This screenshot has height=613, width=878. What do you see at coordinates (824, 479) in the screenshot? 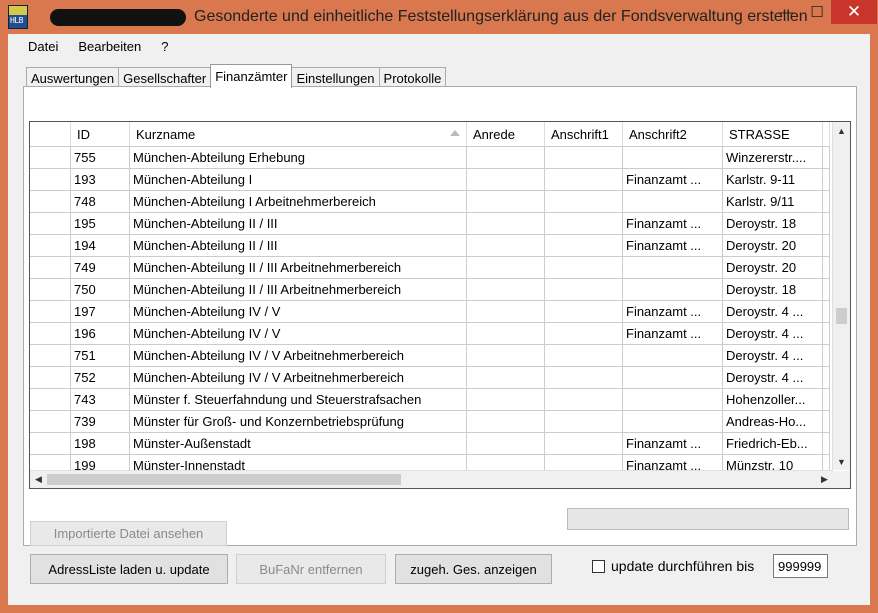
I see `scroll-right-icon: ▶` at bounding box center [824, 479].